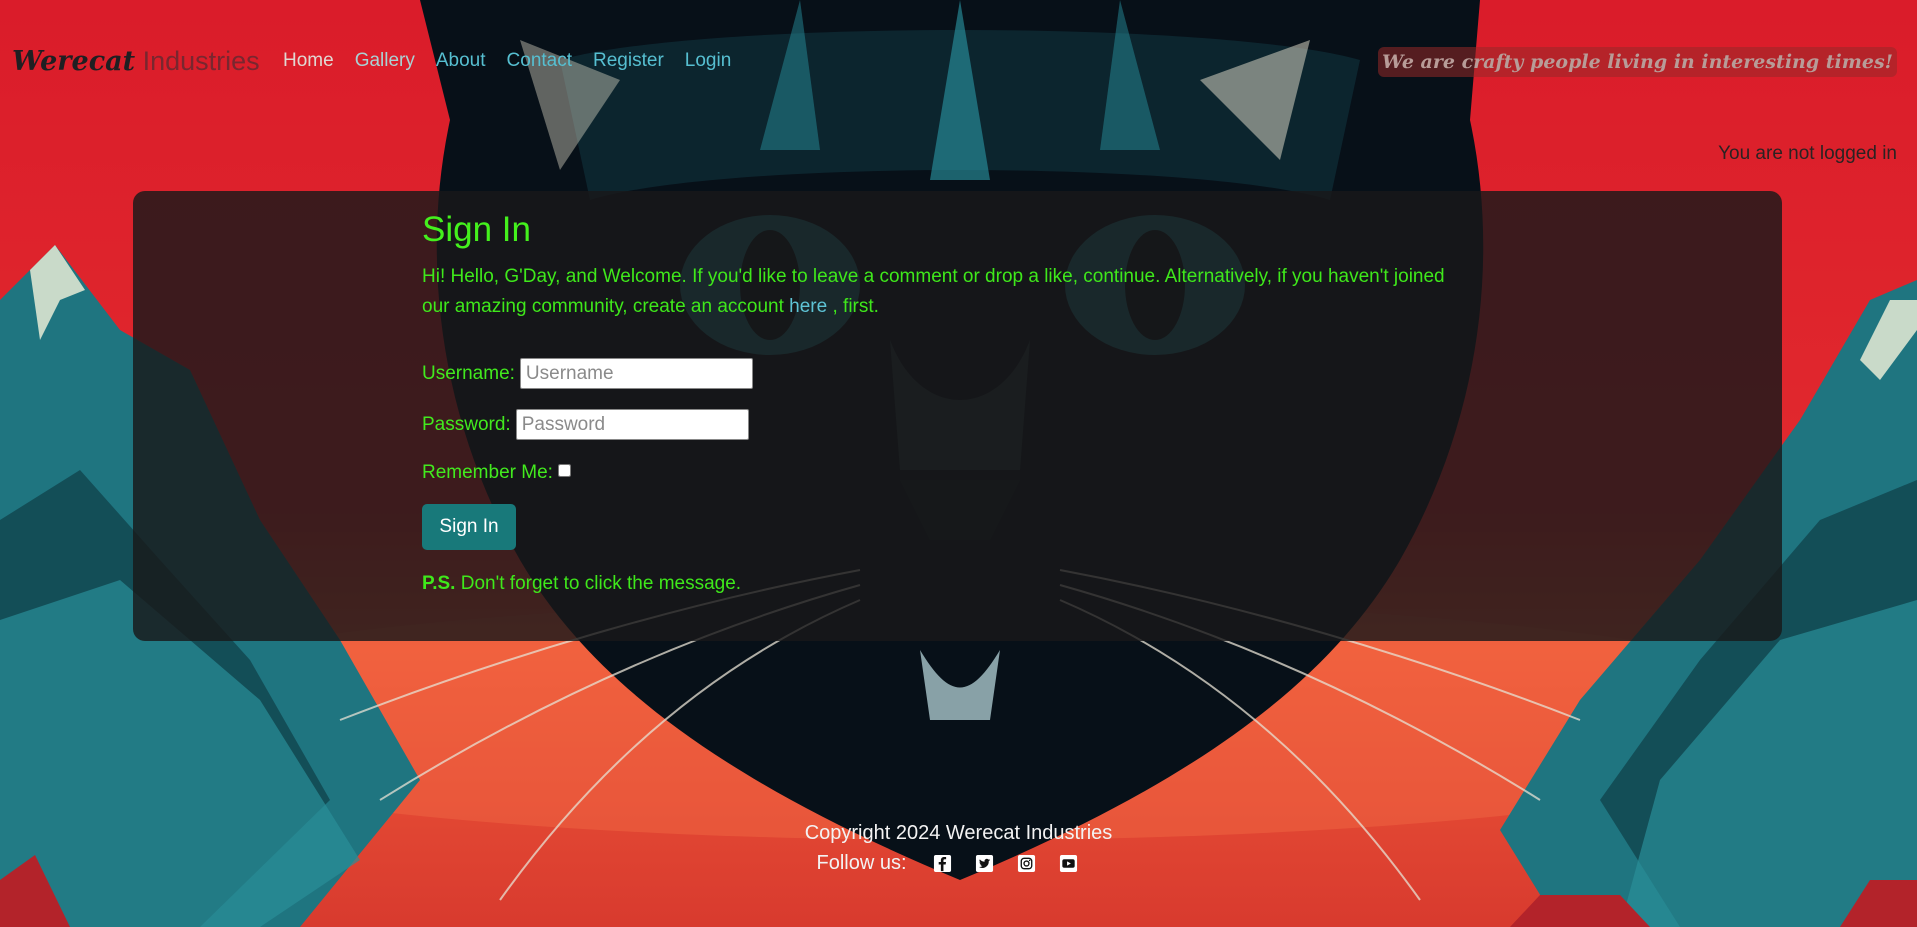 This screenshot has height=927, width=1917. I want to click on instagram-icon, so click(1026, 863).